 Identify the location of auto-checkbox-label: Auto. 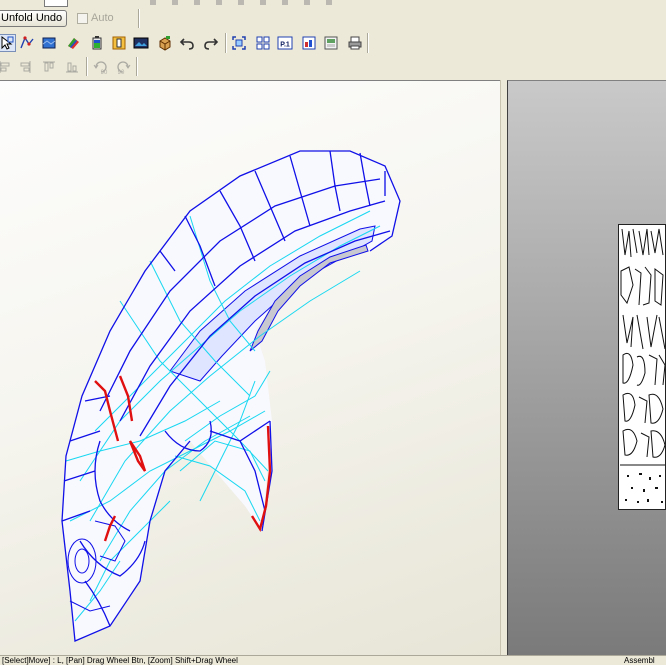
(102, 18).